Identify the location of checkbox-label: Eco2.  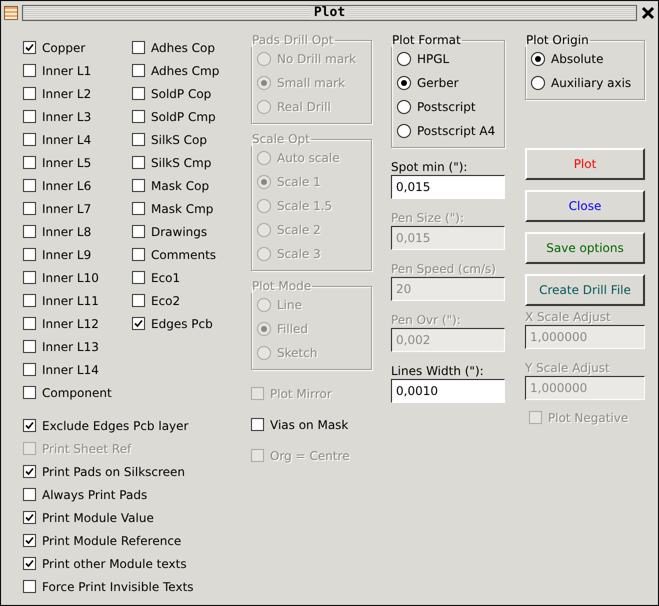
(165, 301).